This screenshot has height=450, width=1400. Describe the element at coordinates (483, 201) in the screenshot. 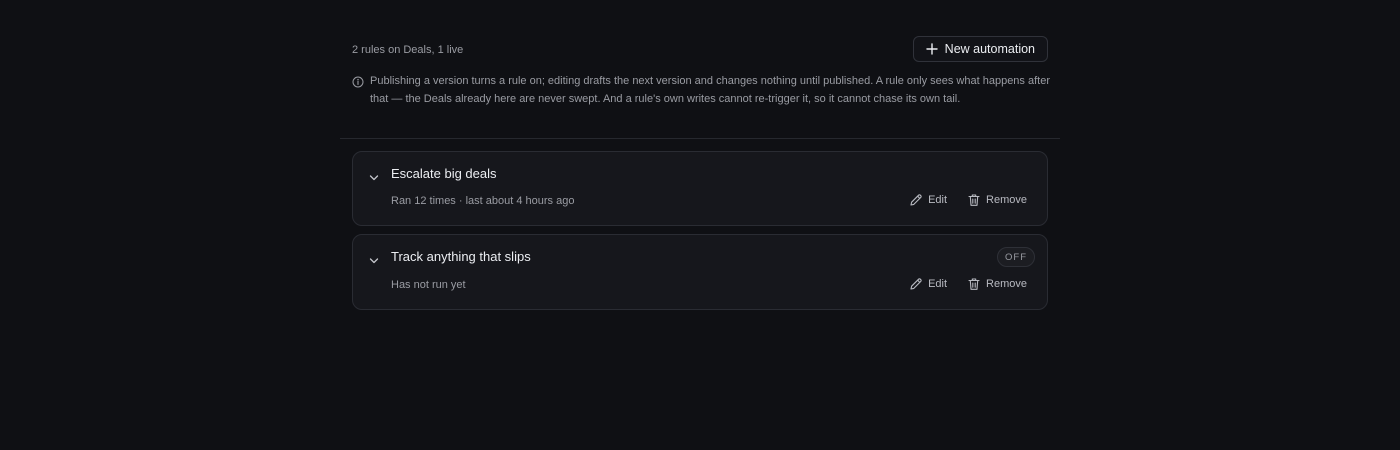

I see `rule-run-info: Ran 12 times · last about 4 hours ago` at that location.